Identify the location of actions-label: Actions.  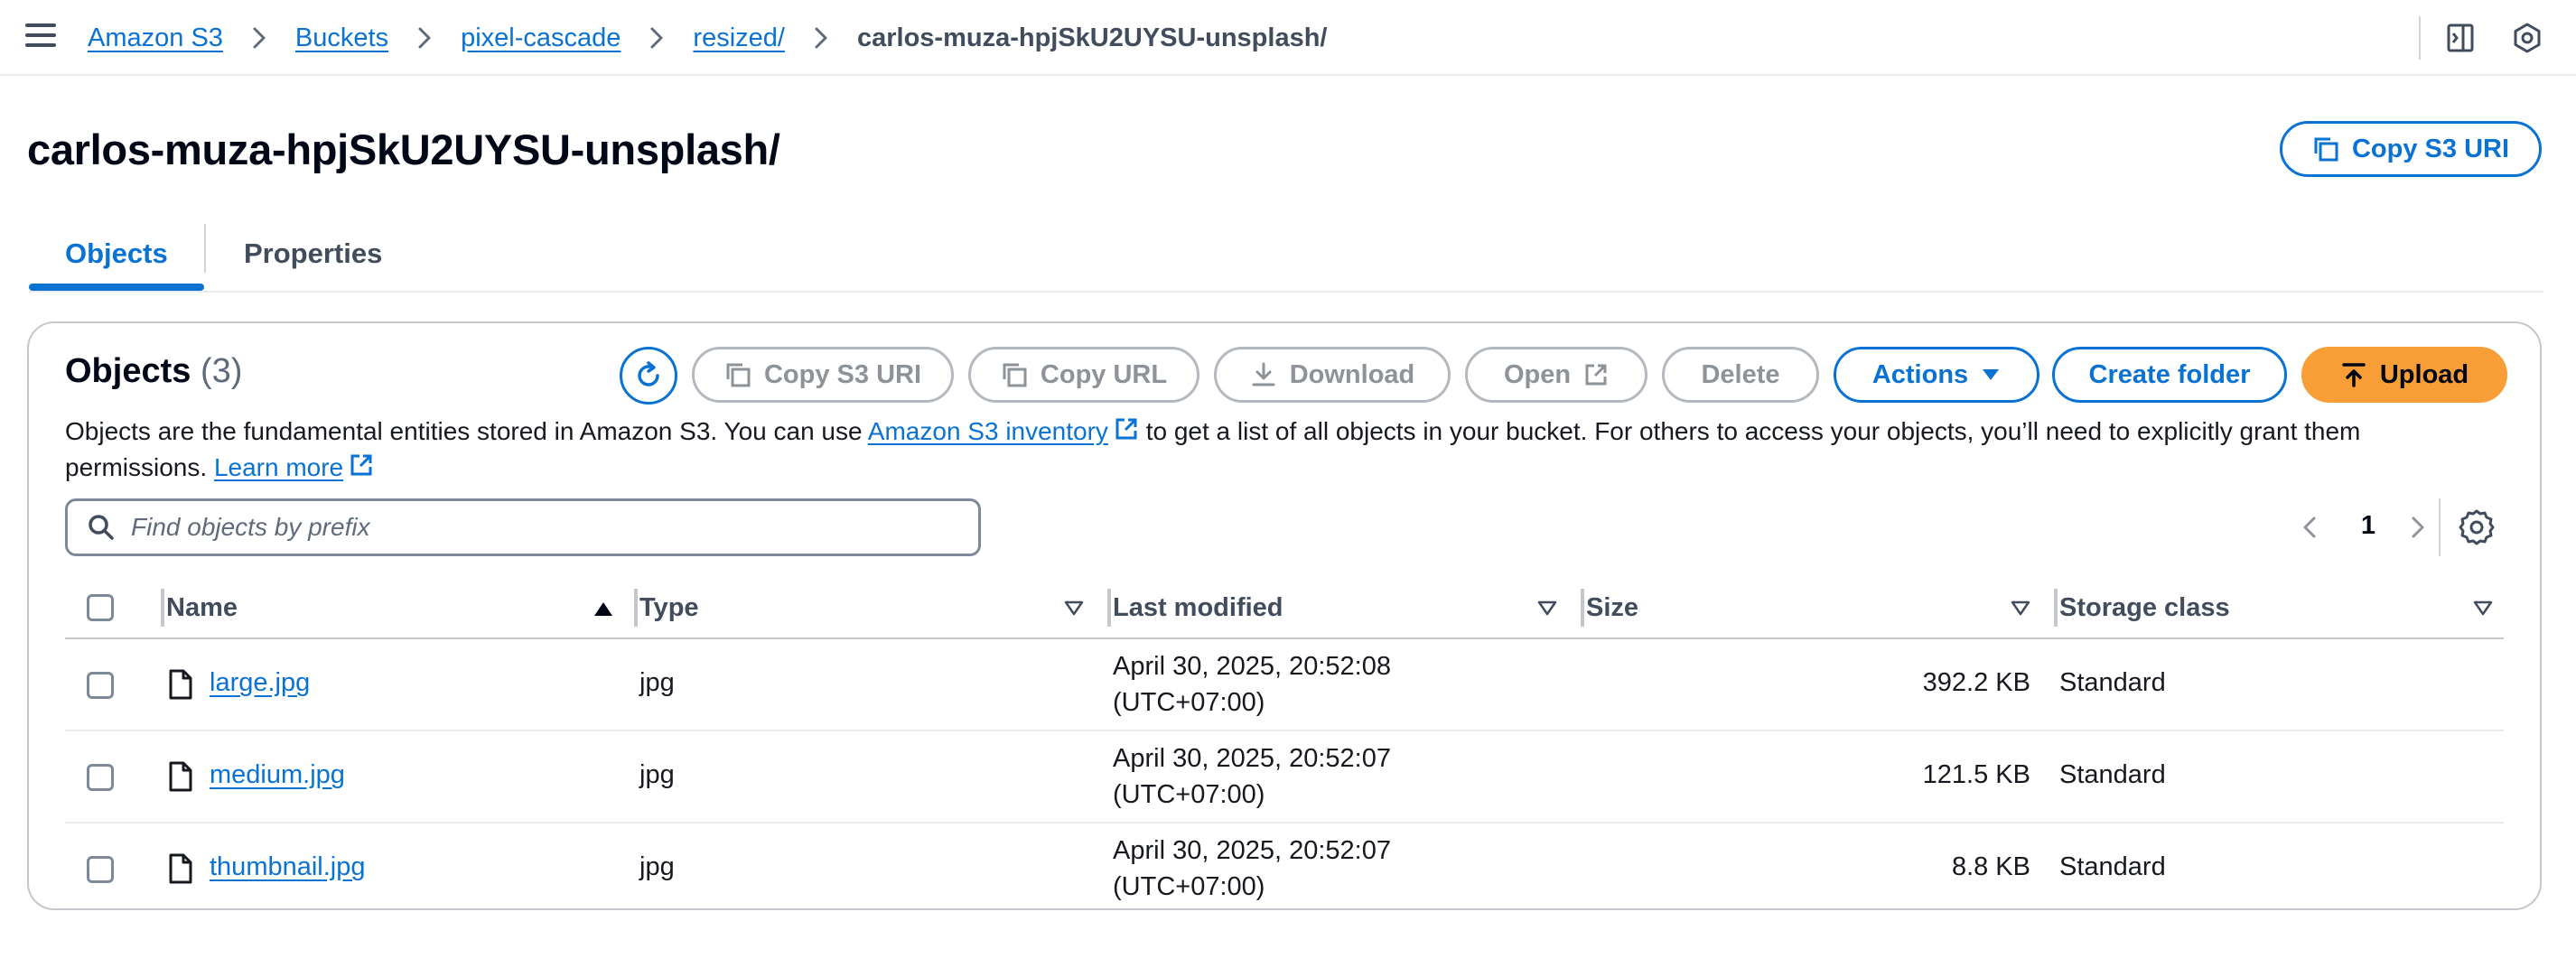
(1920, 374).